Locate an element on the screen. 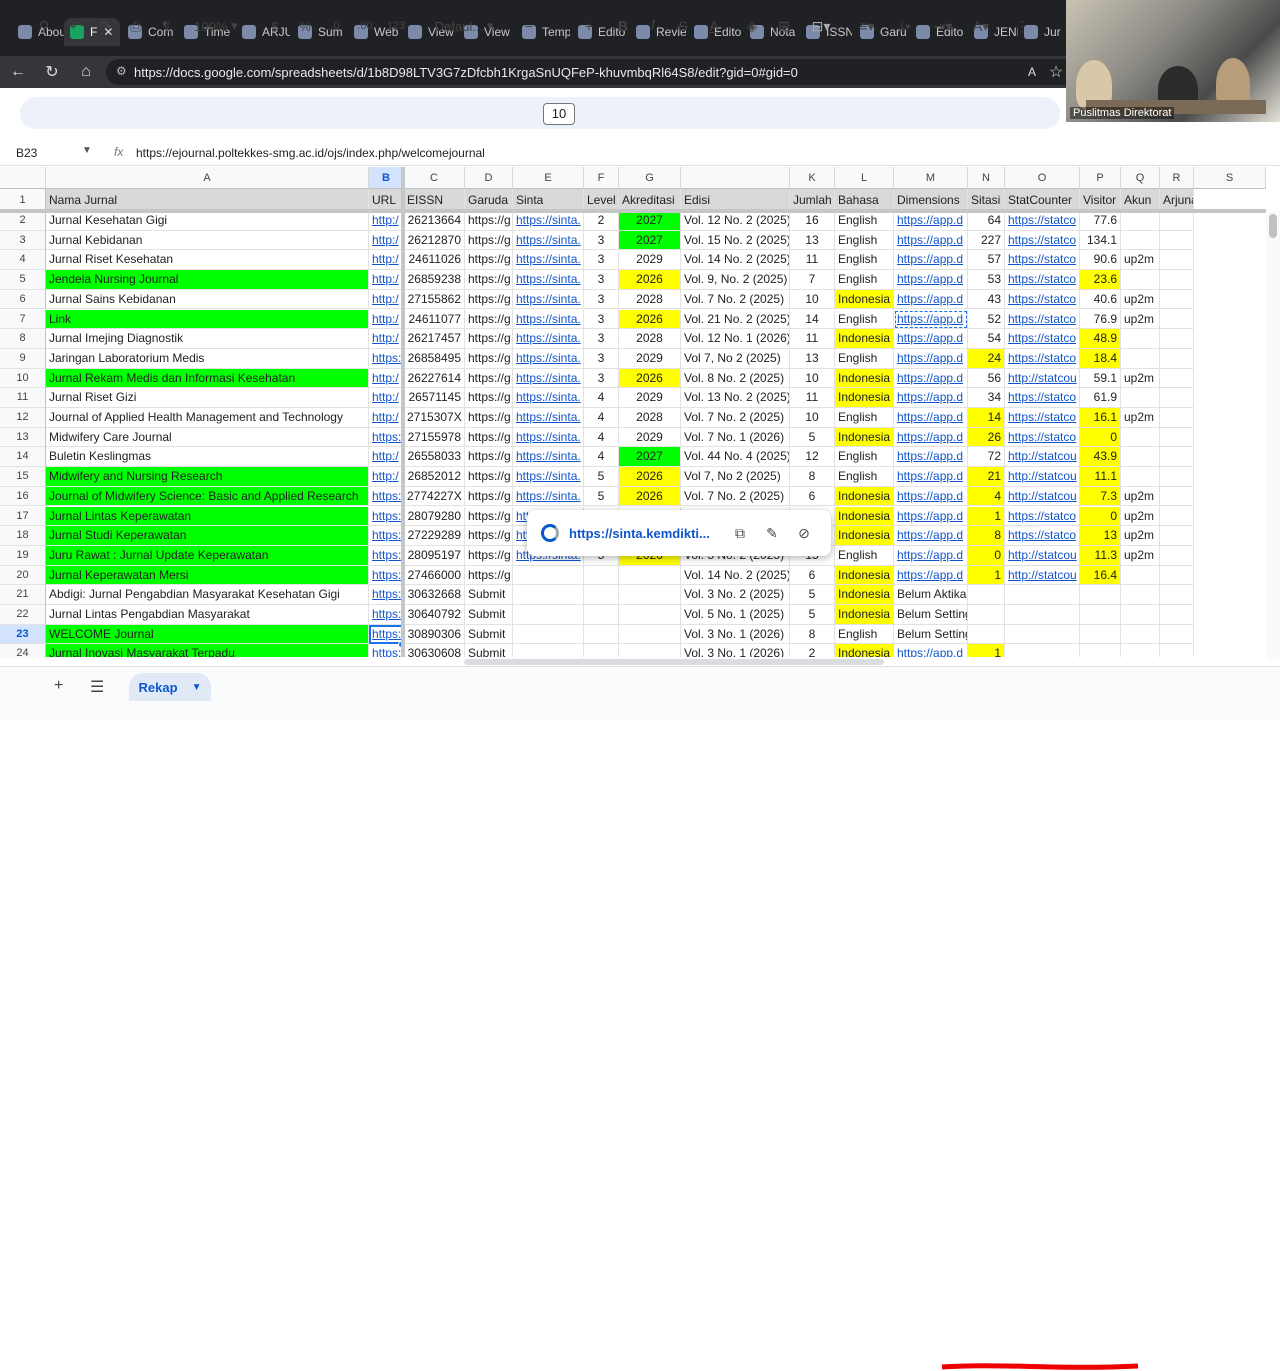 The height and width of the screenshot is (1371, 1280). table-cell: 21 is located at coordinates (986, 477).